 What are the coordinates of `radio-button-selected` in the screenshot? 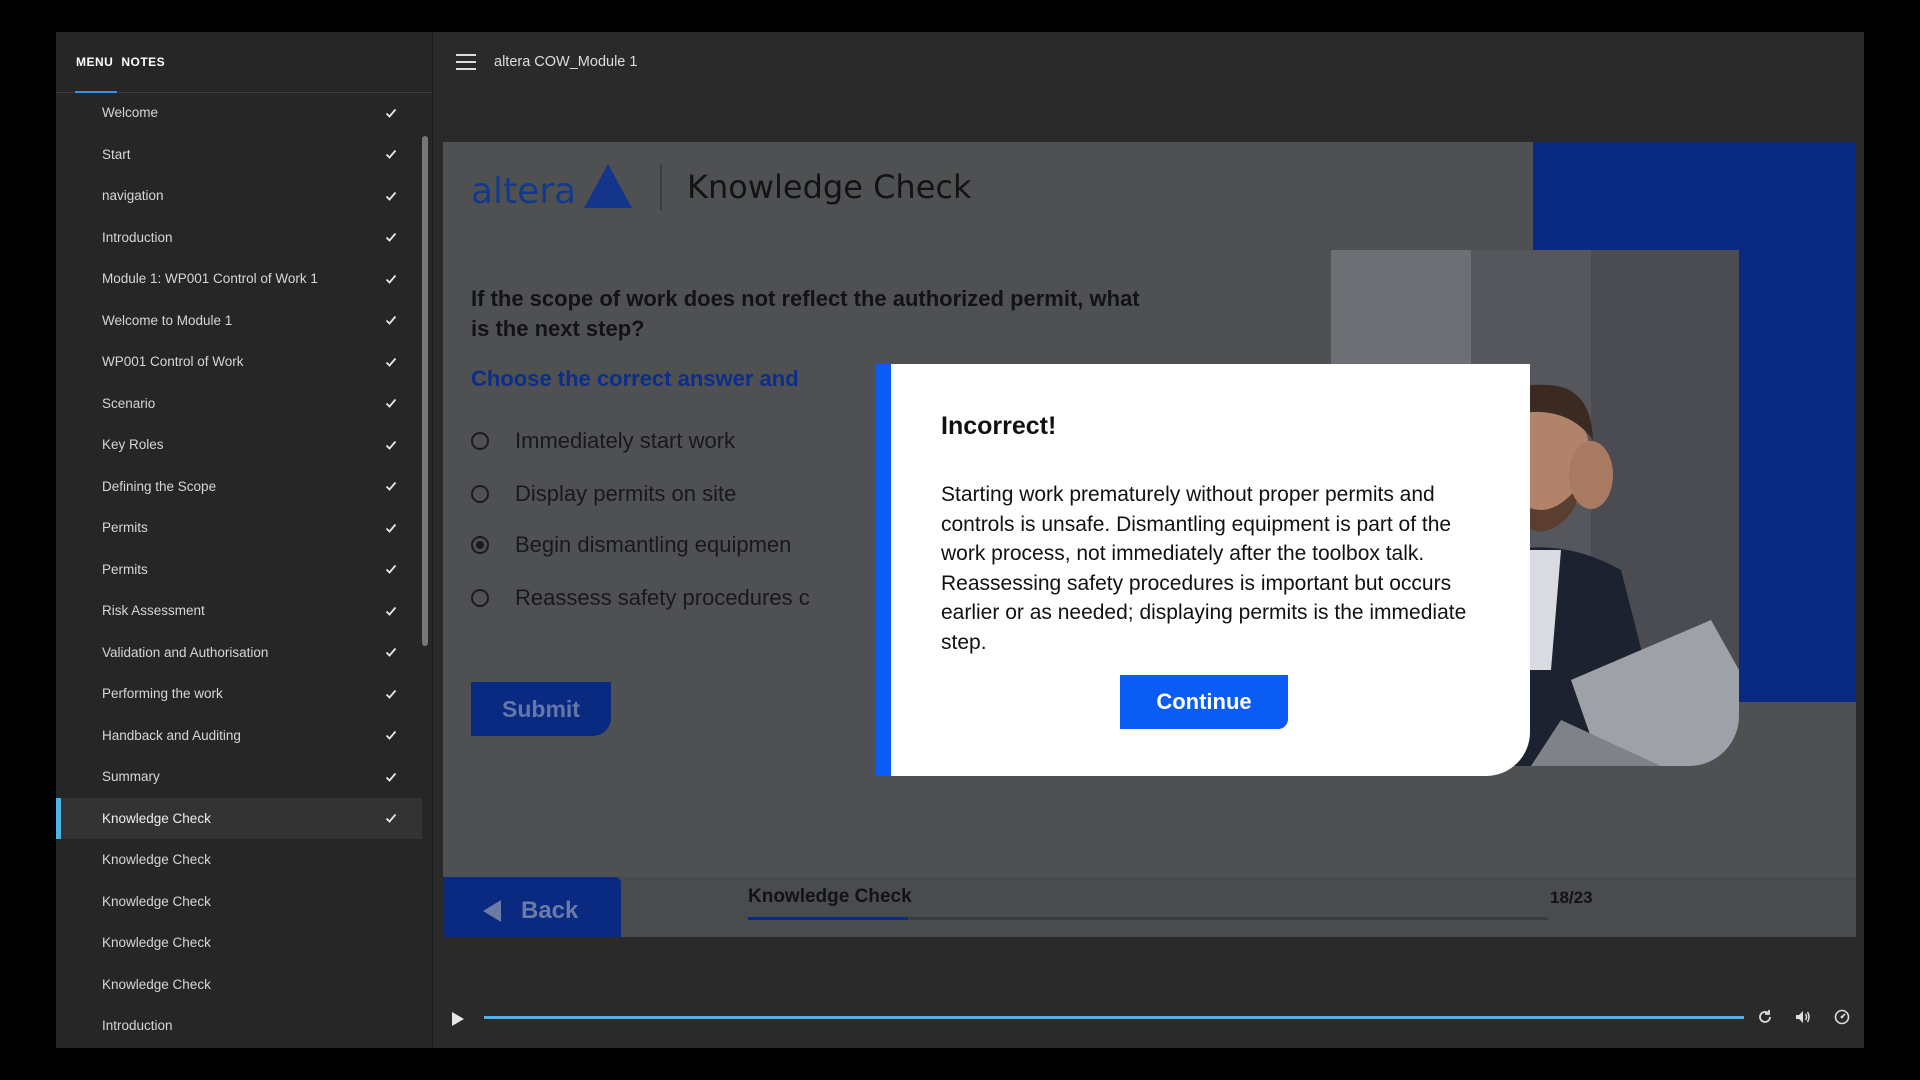 It's located at (480, 545).